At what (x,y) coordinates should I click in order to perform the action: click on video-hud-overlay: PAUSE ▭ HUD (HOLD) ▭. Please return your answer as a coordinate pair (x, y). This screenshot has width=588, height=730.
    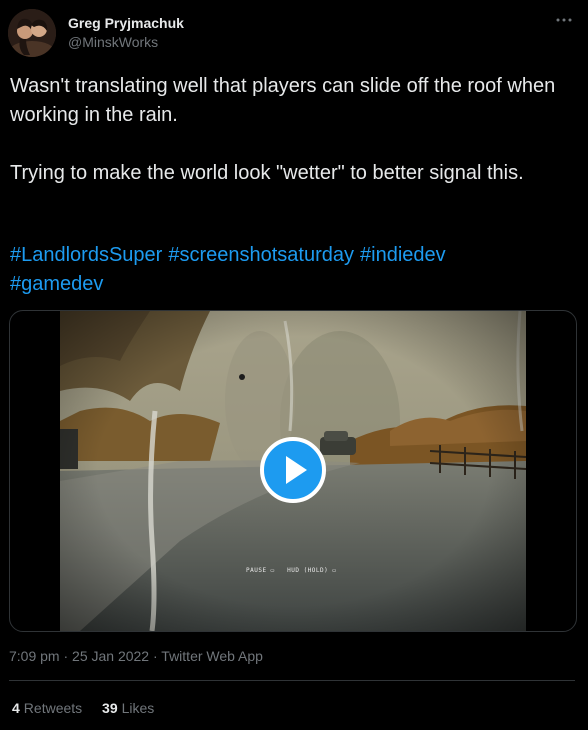
    Looking at the image, I should click on (291, 570).